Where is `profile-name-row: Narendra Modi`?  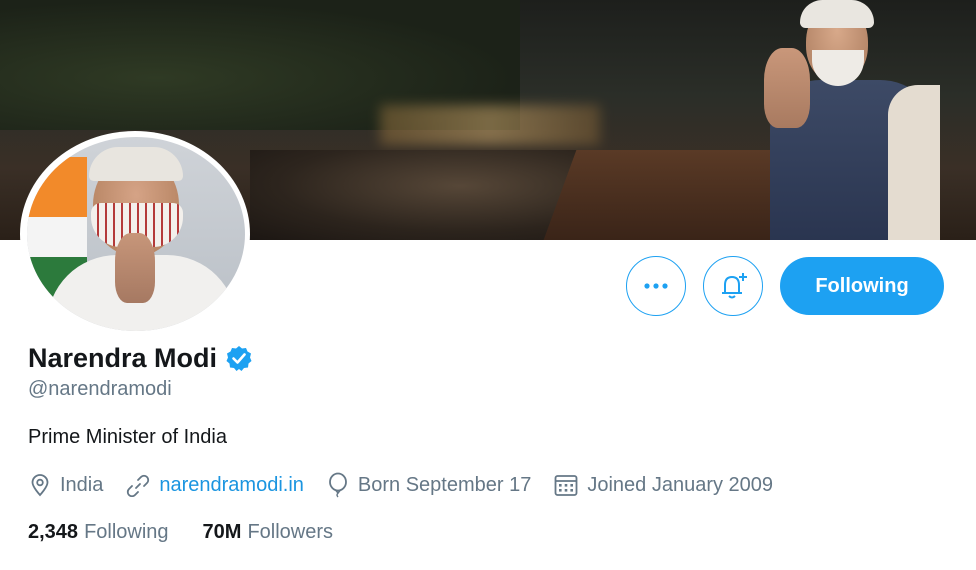
profile-name-row: Narendra Modi is located at coordinates (140, 358).